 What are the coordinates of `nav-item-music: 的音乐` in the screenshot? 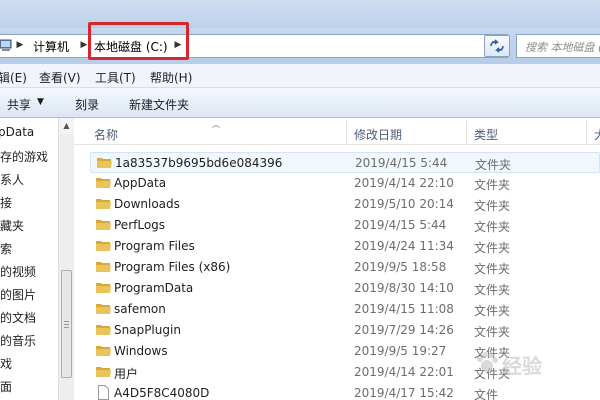 It's located at (18, 340).